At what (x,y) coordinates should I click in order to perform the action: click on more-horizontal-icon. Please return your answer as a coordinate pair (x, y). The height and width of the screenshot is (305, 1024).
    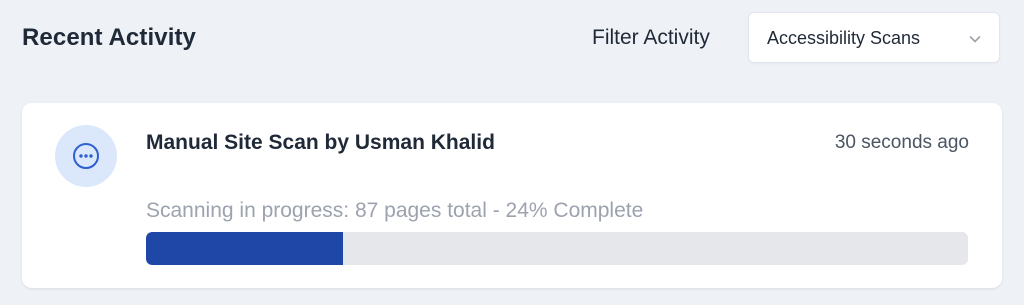
    Looking at the image, I should click on (86, 156).